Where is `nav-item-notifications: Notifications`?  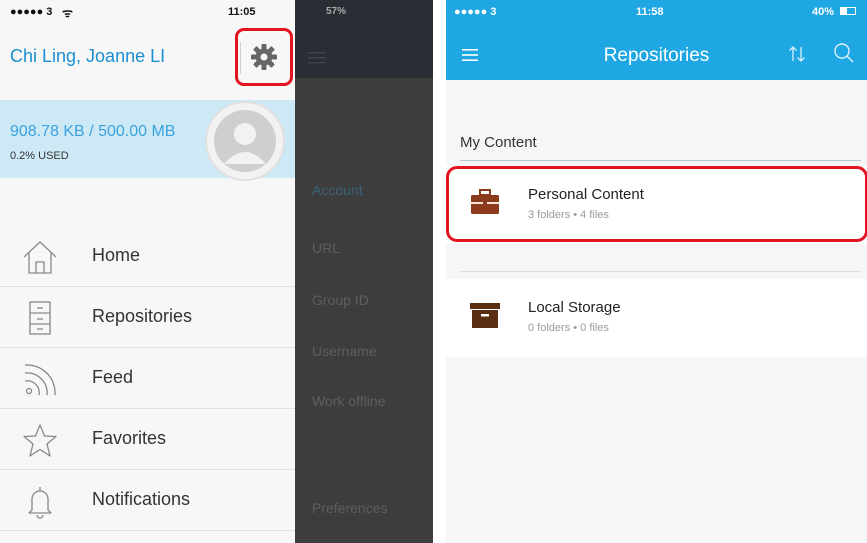 nav-item-notifications: Notifications is located at coordinates (147, 500).